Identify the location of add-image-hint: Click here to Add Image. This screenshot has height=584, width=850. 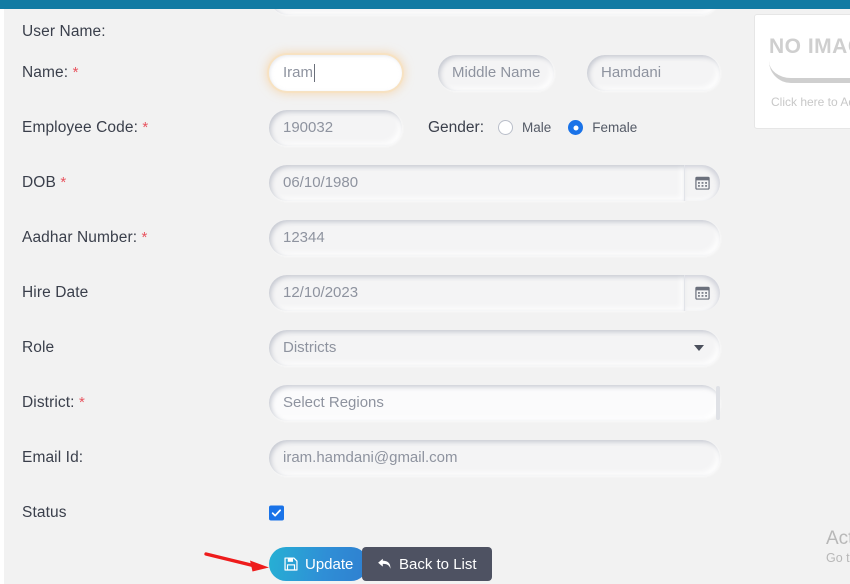
(810, 102).